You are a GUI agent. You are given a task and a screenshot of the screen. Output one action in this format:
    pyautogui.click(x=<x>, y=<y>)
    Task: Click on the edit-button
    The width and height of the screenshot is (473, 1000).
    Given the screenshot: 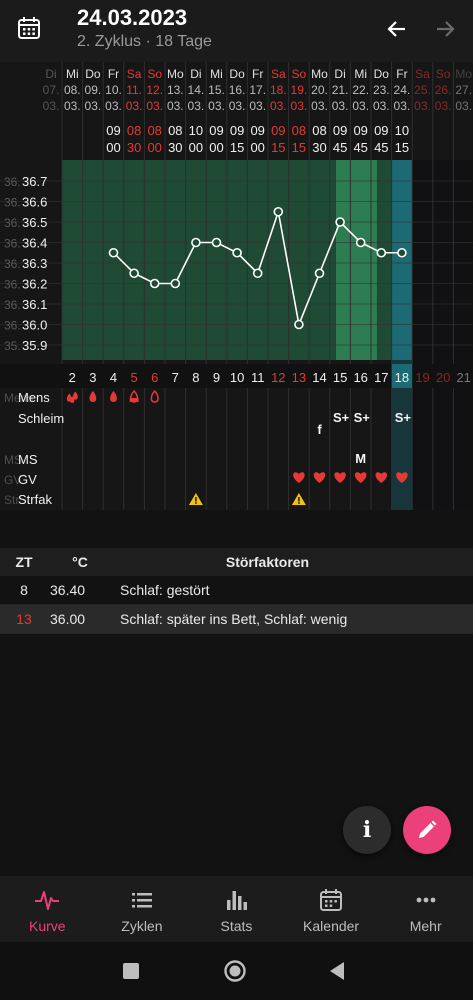 What is the action you would take?
    pyautogui.click(x=427, y=830)
    